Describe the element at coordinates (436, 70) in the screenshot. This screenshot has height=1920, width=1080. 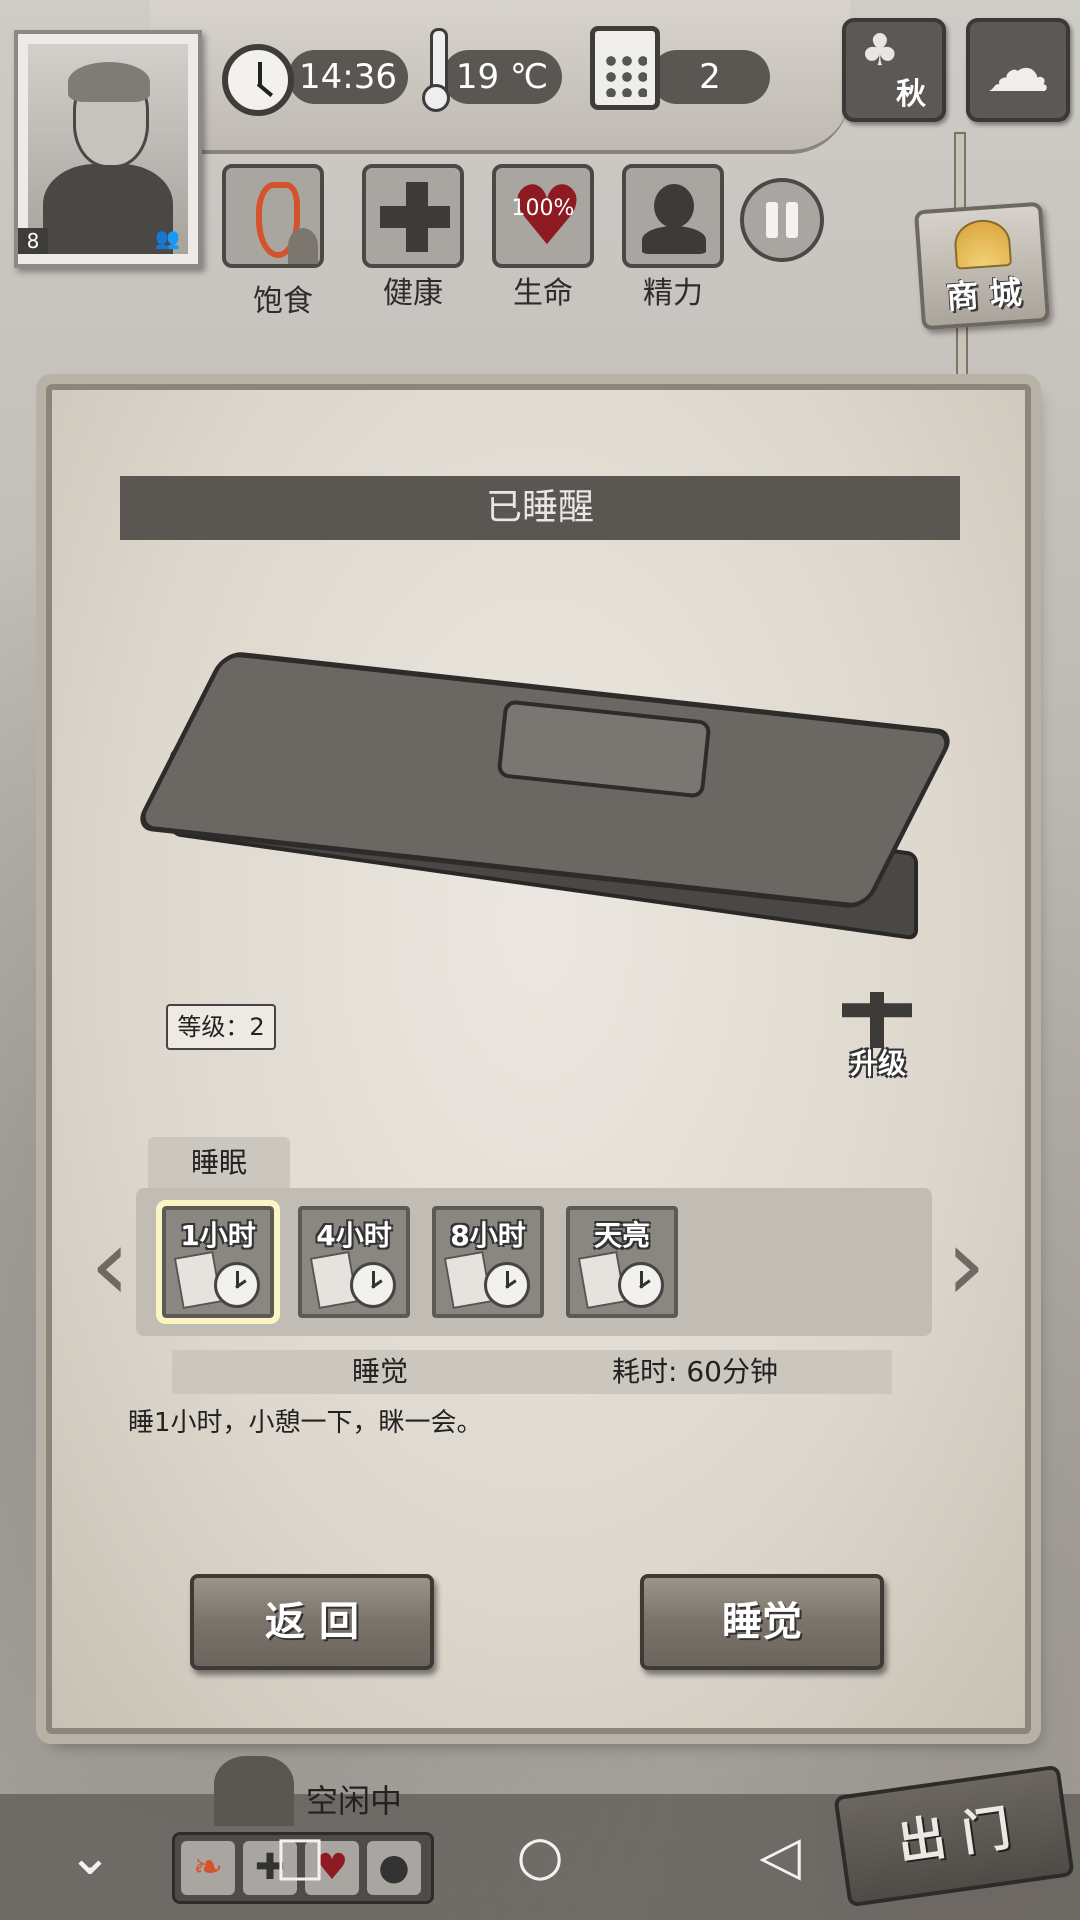
I see `thermometer-icon` at that location.